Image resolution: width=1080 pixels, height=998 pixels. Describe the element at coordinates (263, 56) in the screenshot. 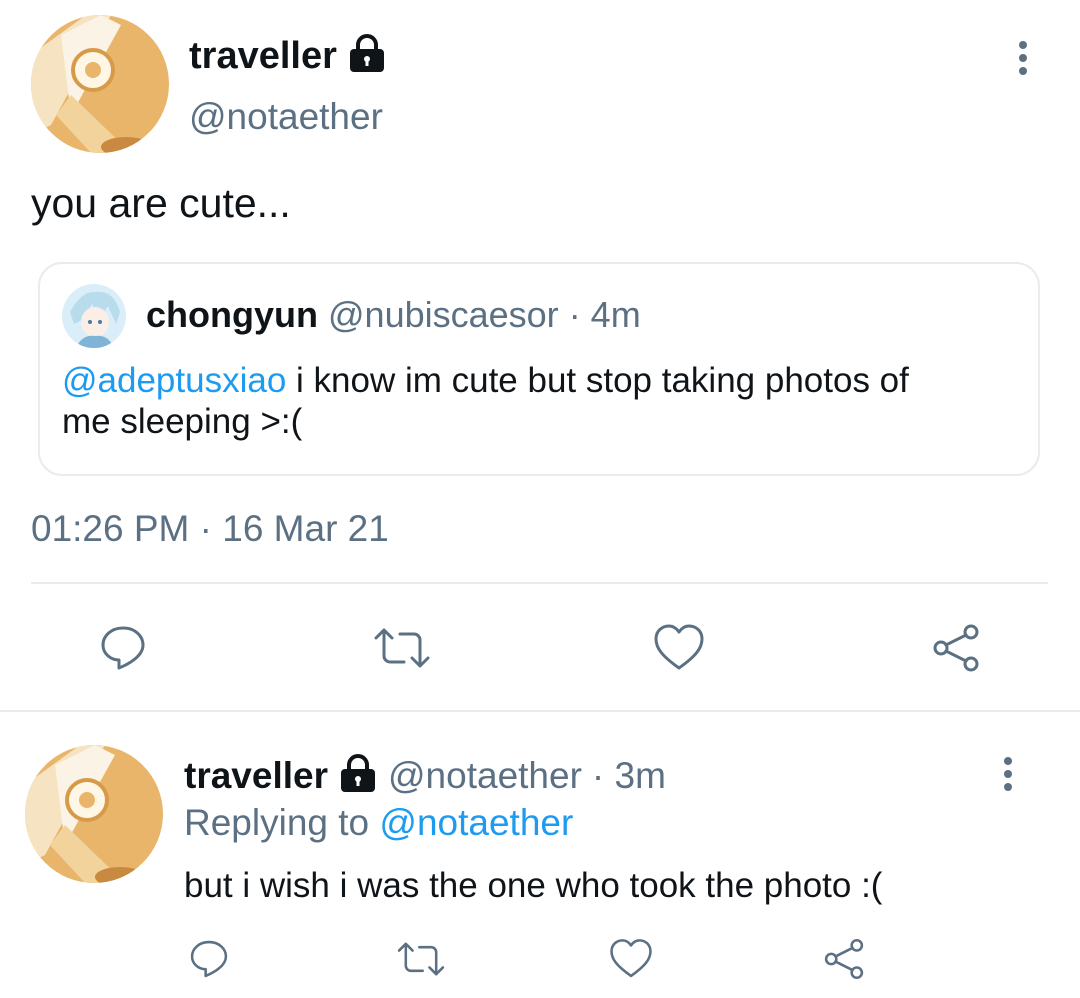

I see `author-display-name: traveller` at that location.